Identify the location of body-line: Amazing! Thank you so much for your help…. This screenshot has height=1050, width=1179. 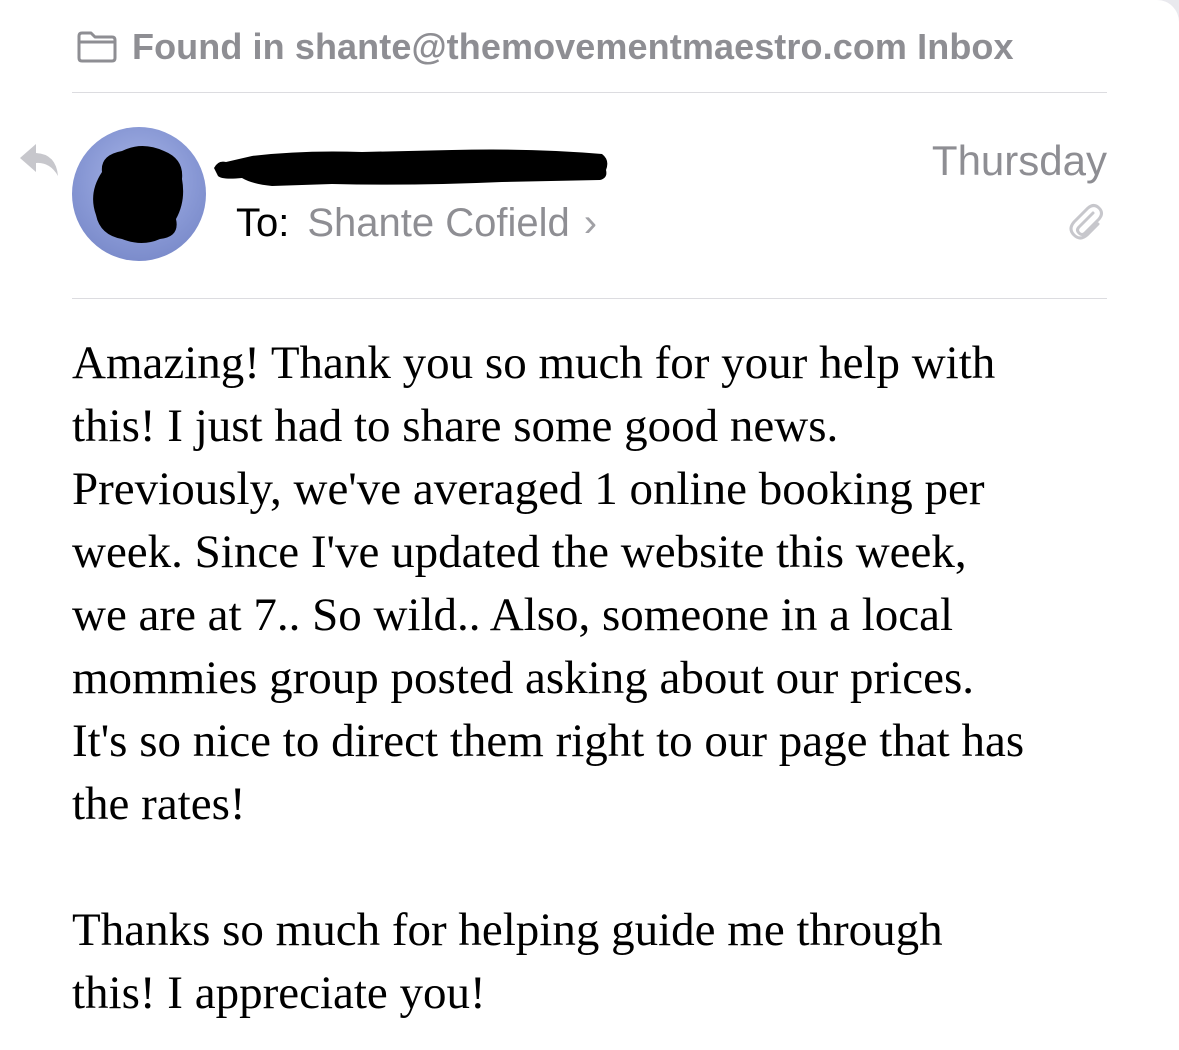
(534, 363).